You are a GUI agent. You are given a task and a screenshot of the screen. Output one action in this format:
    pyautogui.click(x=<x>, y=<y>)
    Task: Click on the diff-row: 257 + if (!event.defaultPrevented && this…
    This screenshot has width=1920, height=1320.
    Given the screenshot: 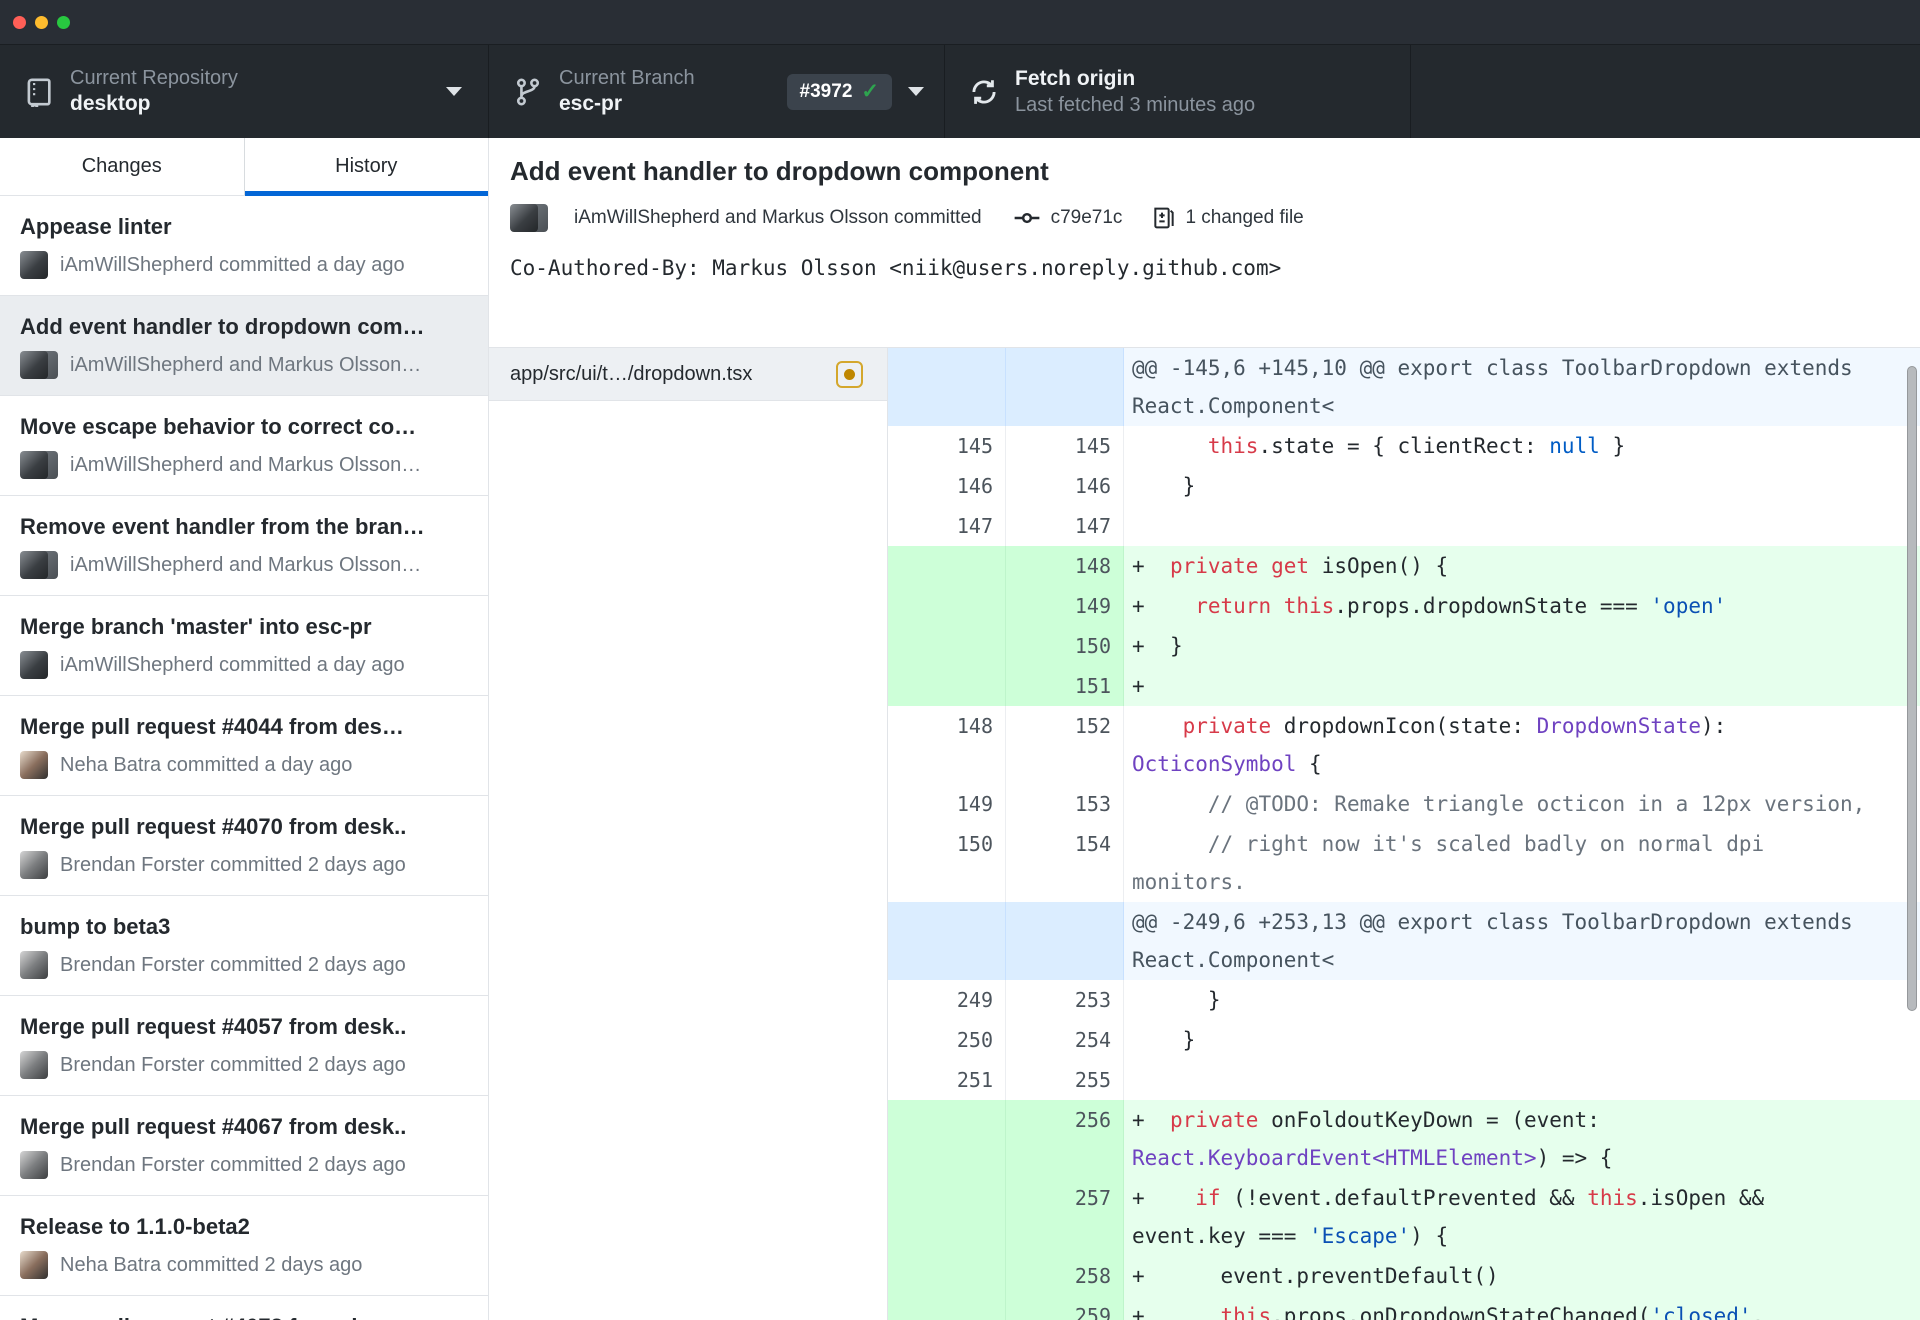 What is the action you would take?
    pyautogui.click(x=1404, y=1217)
    